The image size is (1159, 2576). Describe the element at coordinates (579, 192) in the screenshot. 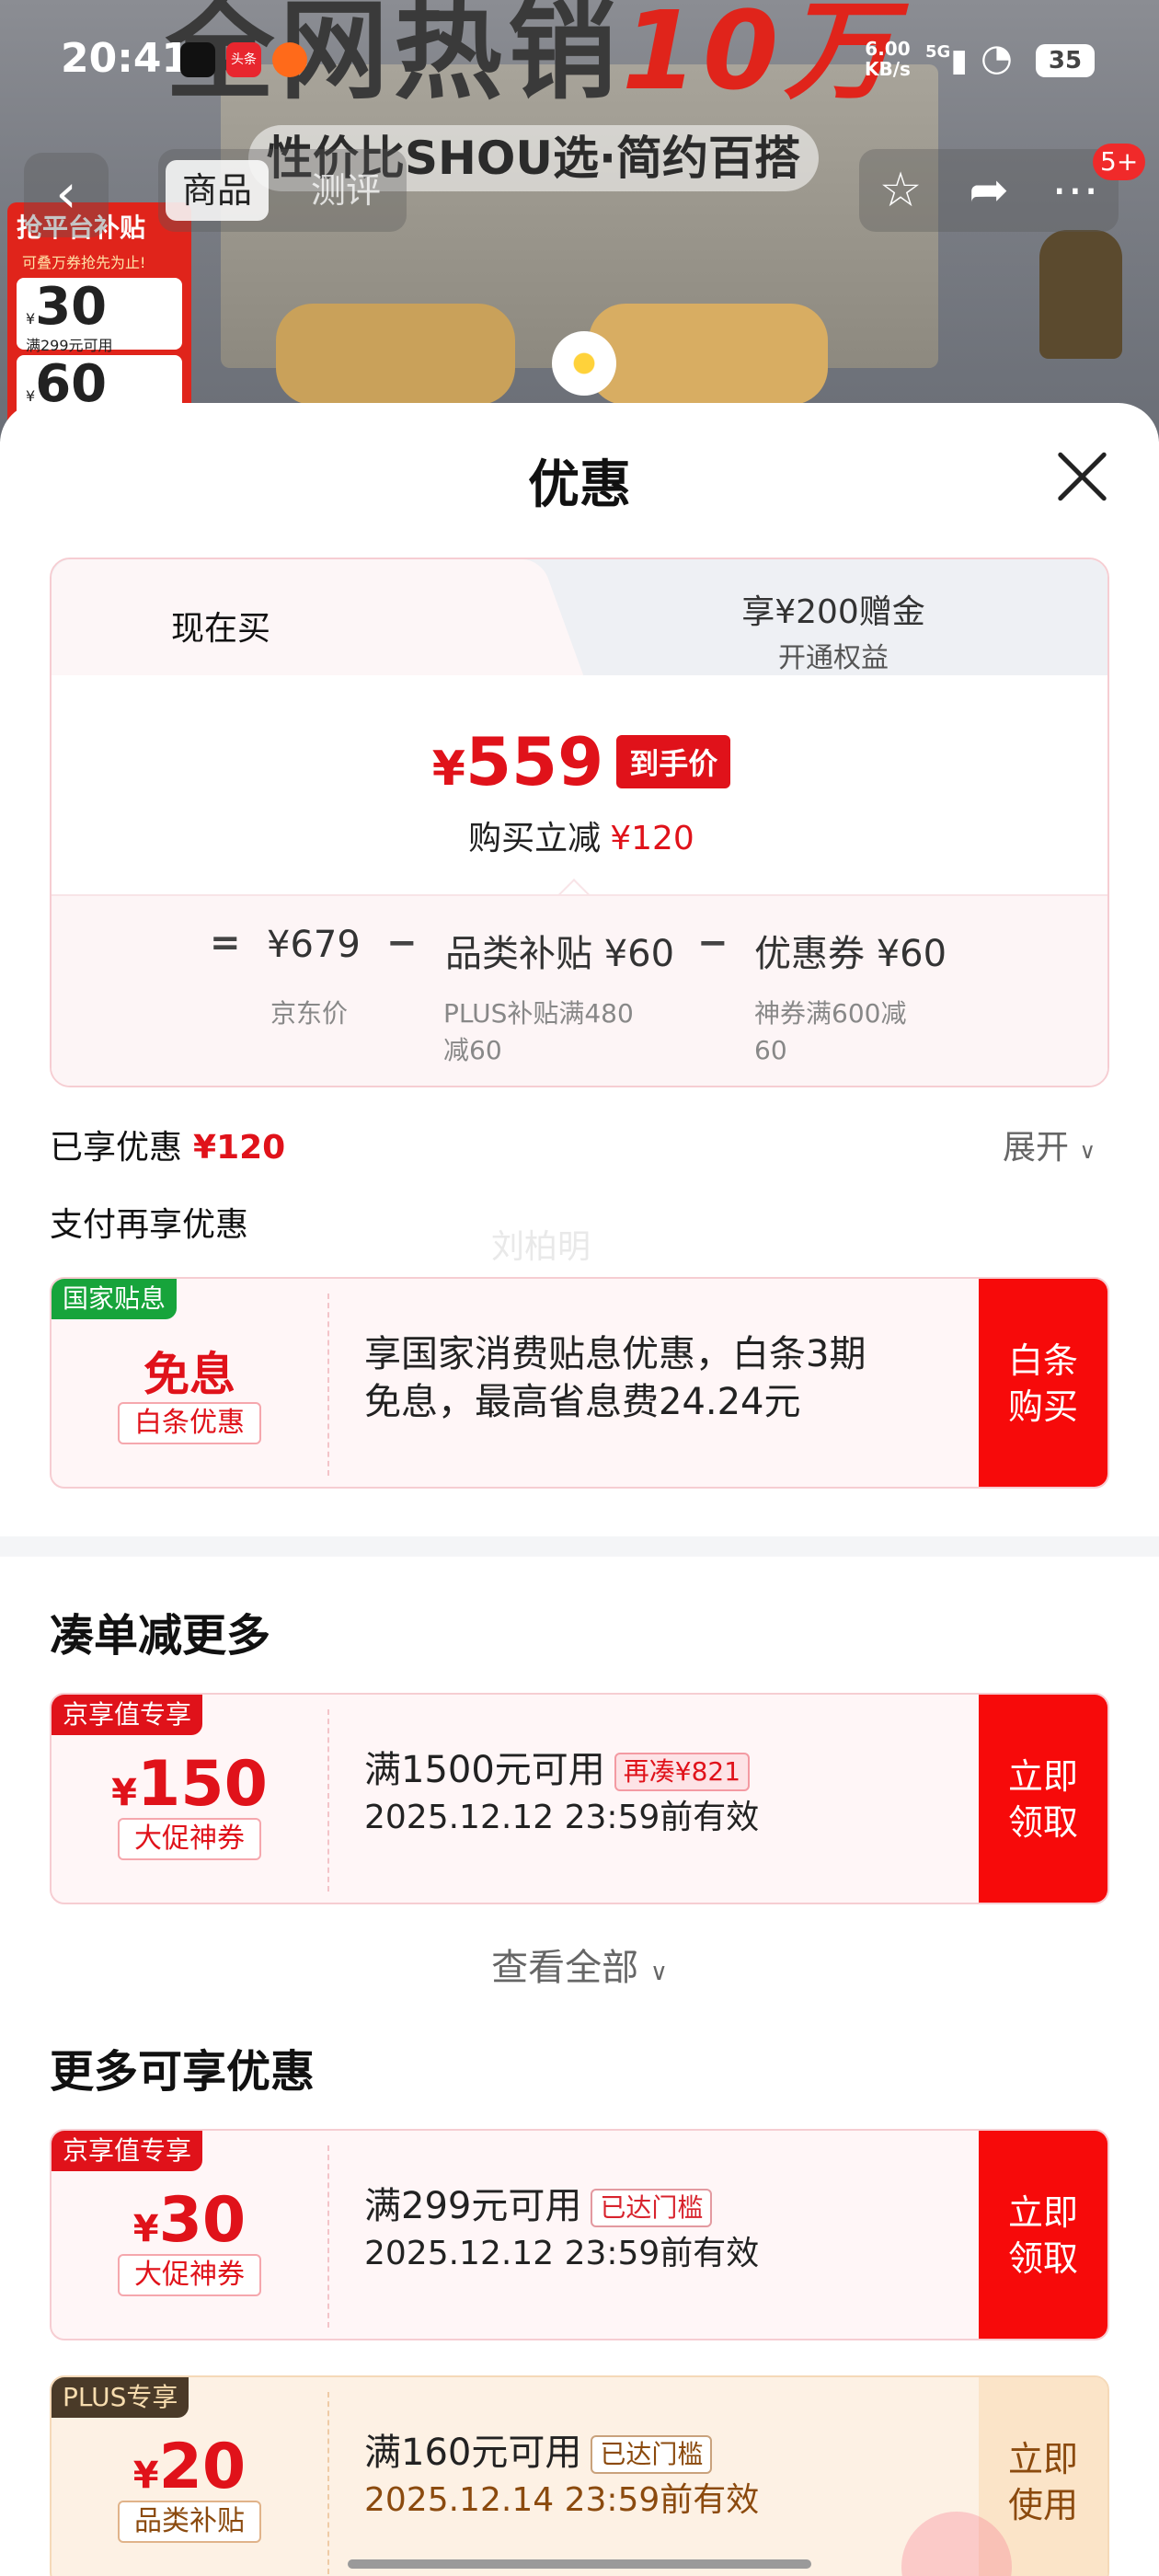

I see `product-nav: ‹ 商品 测评 ☆ ➦ ⋯ 5+` at that location.